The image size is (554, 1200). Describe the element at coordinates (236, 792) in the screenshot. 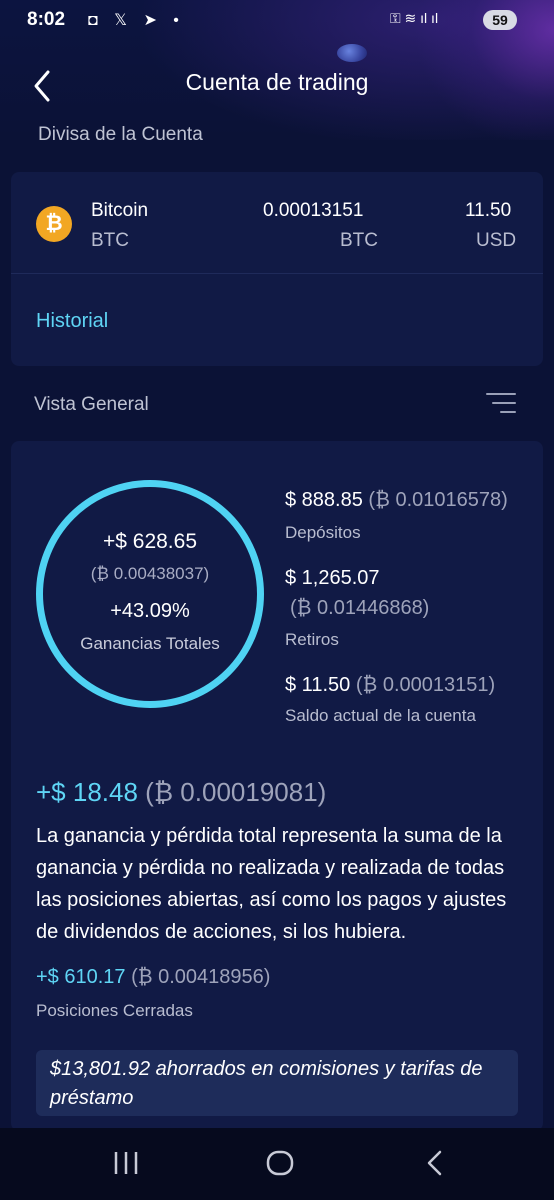

I see `pnl-btc: (₿ 0.00019081)` at that location.